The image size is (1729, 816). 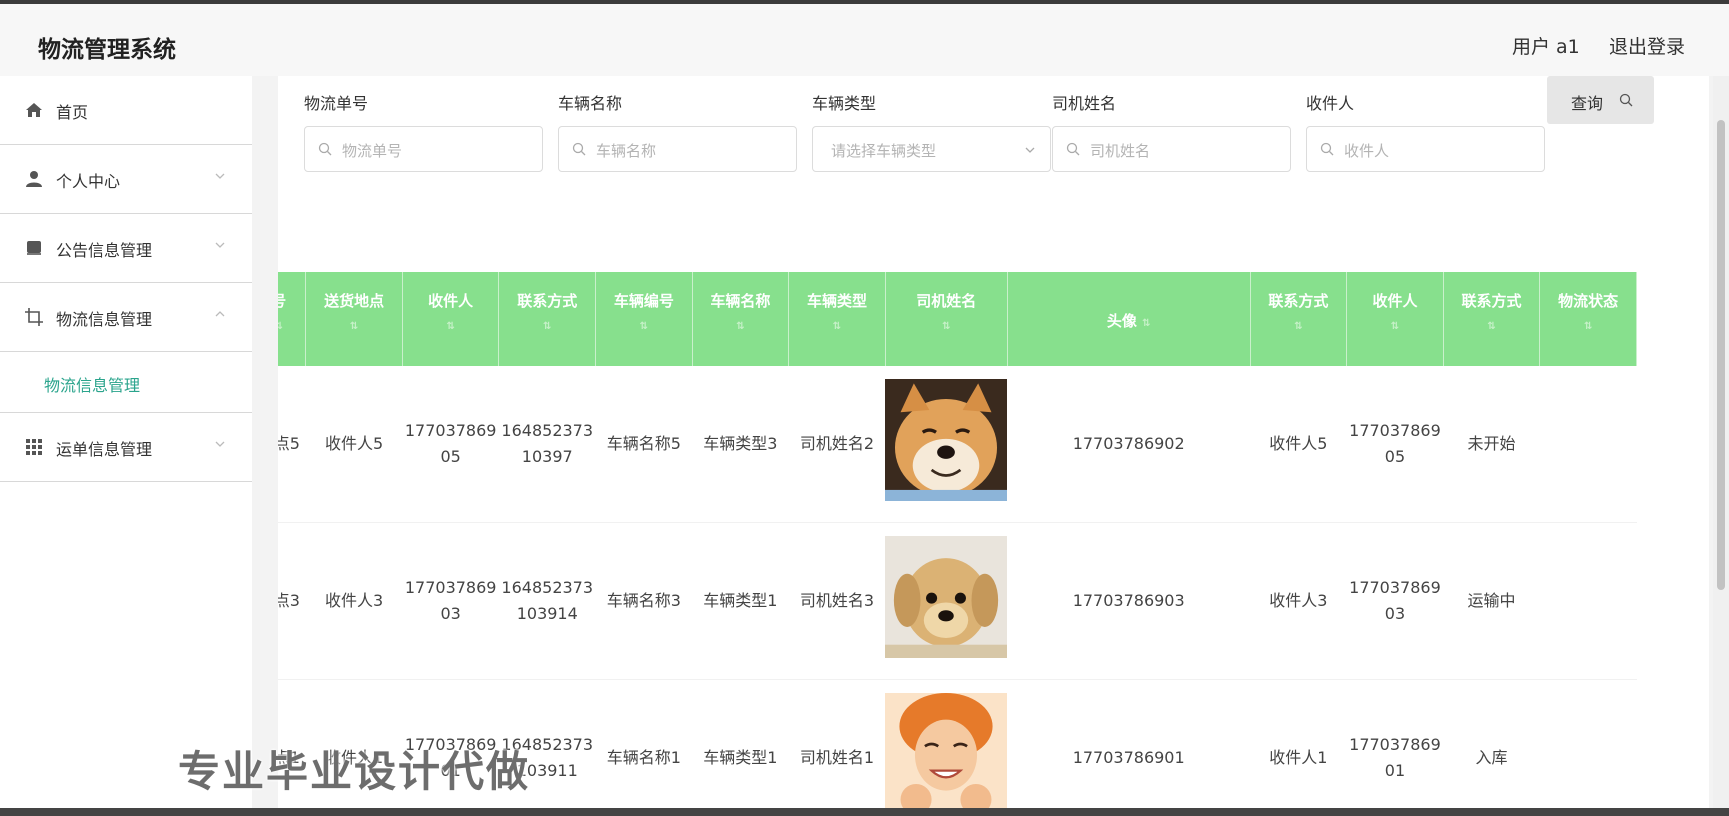 I want to click on input-placeholder: 司机姓名, so click(x=1120, y=151).